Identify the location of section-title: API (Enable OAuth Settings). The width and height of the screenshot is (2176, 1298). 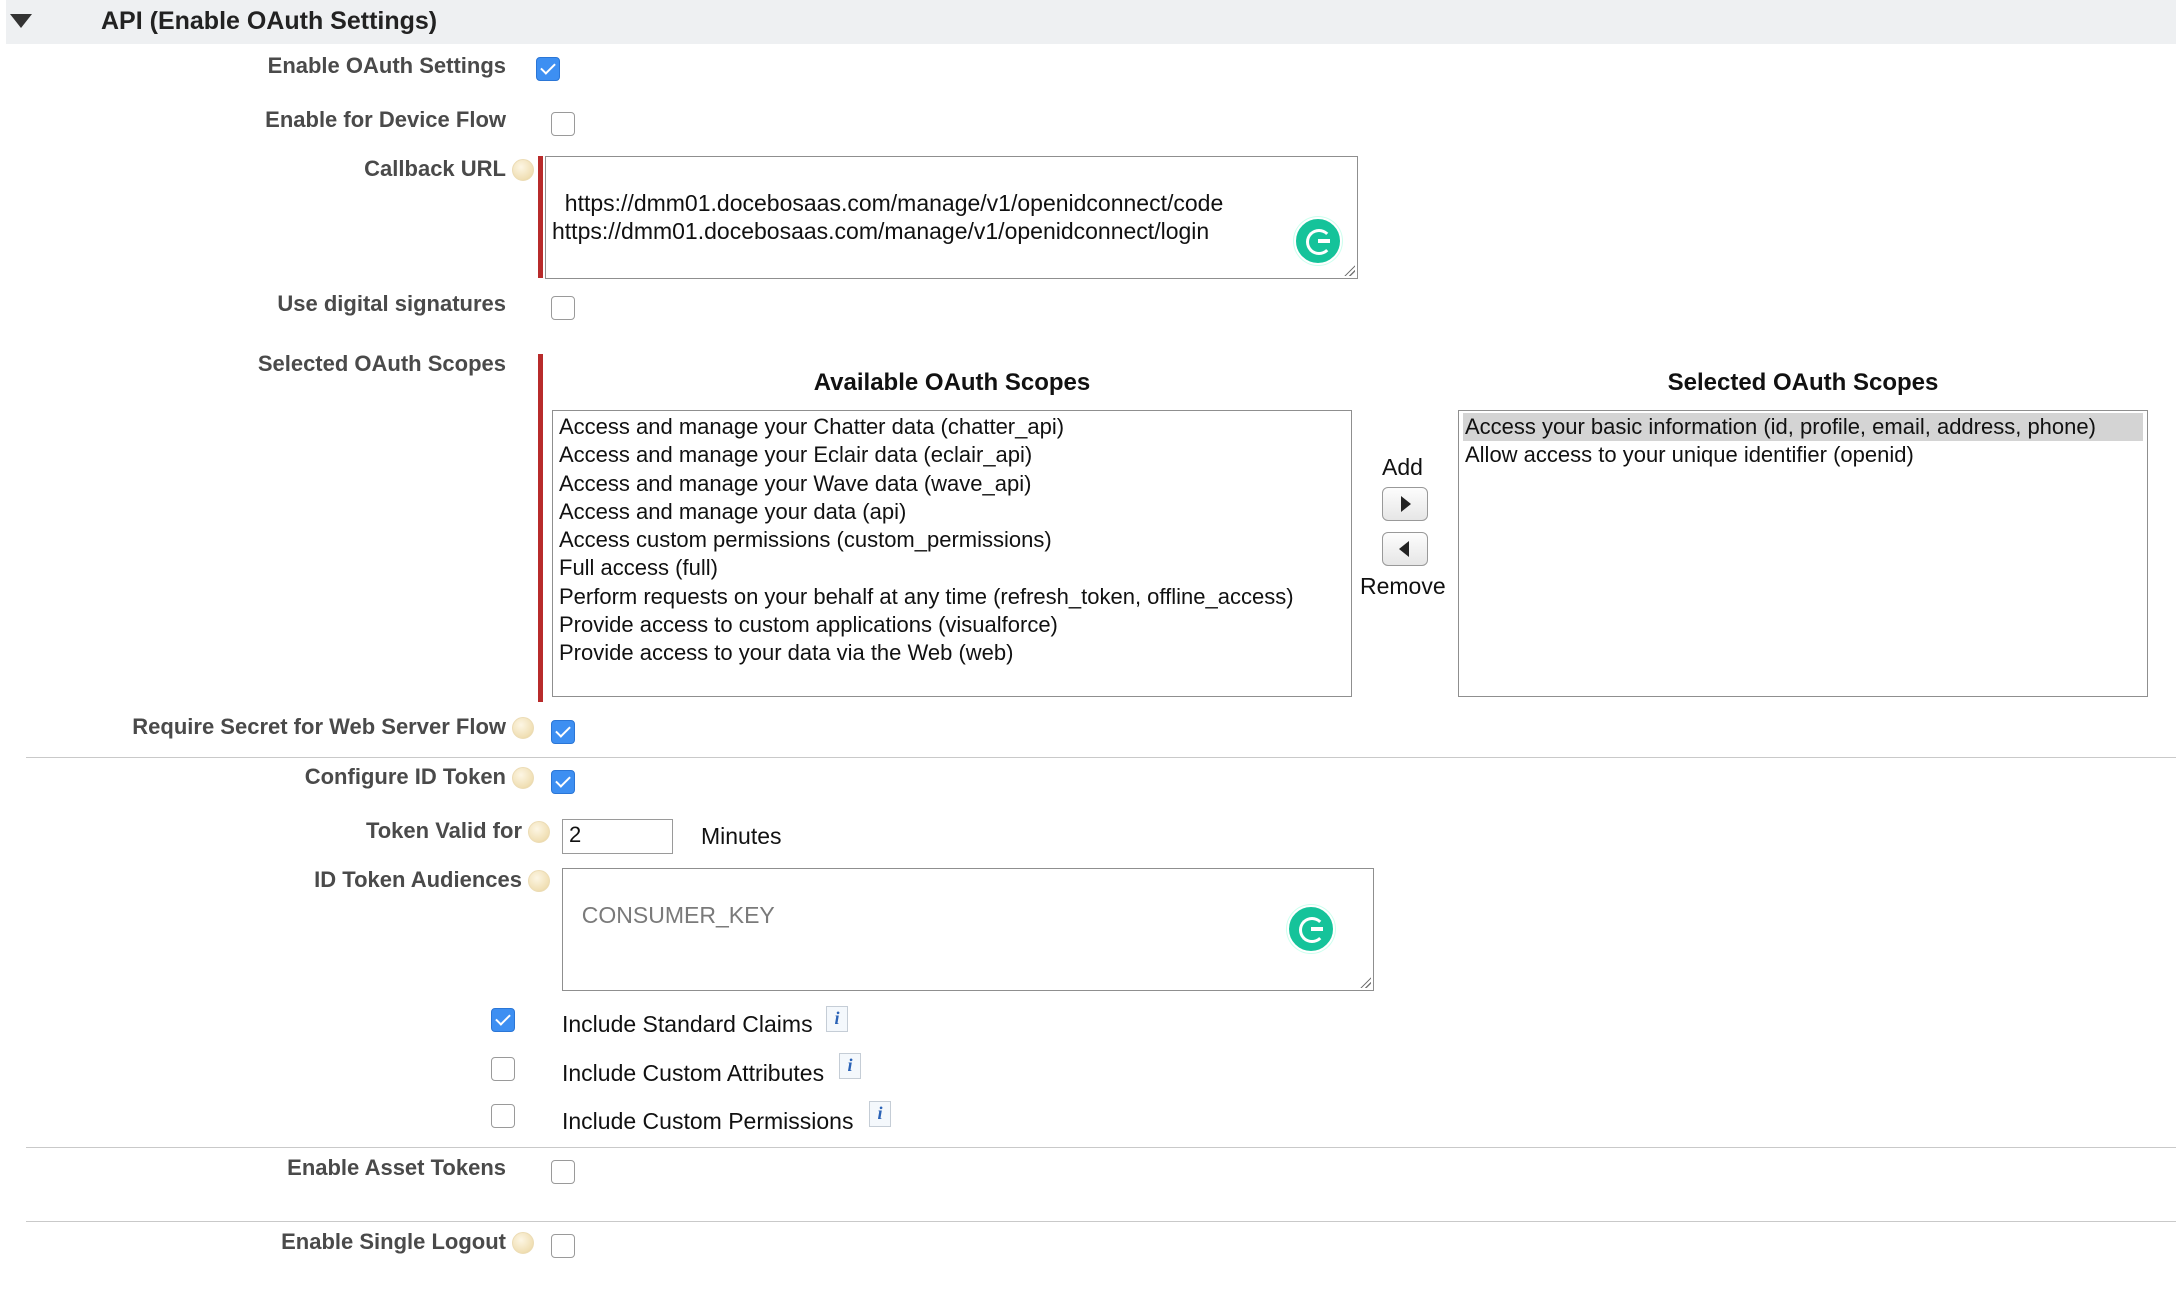
(269, 21).